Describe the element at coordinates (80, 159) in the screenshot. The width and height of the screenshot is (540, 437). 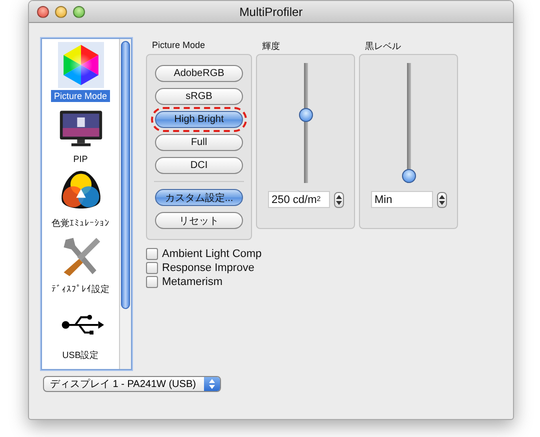
I see `sidebar-item: PIP` at that location.